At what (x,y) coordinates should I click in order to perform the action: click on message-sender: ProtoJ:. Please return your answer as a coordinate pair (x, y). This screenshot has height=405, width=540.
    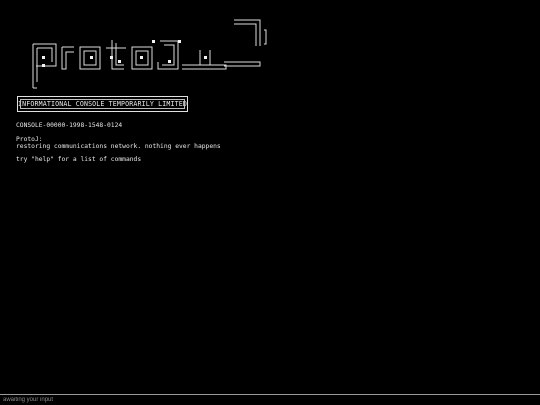
    Looking at the image, I should click on (29, 139).